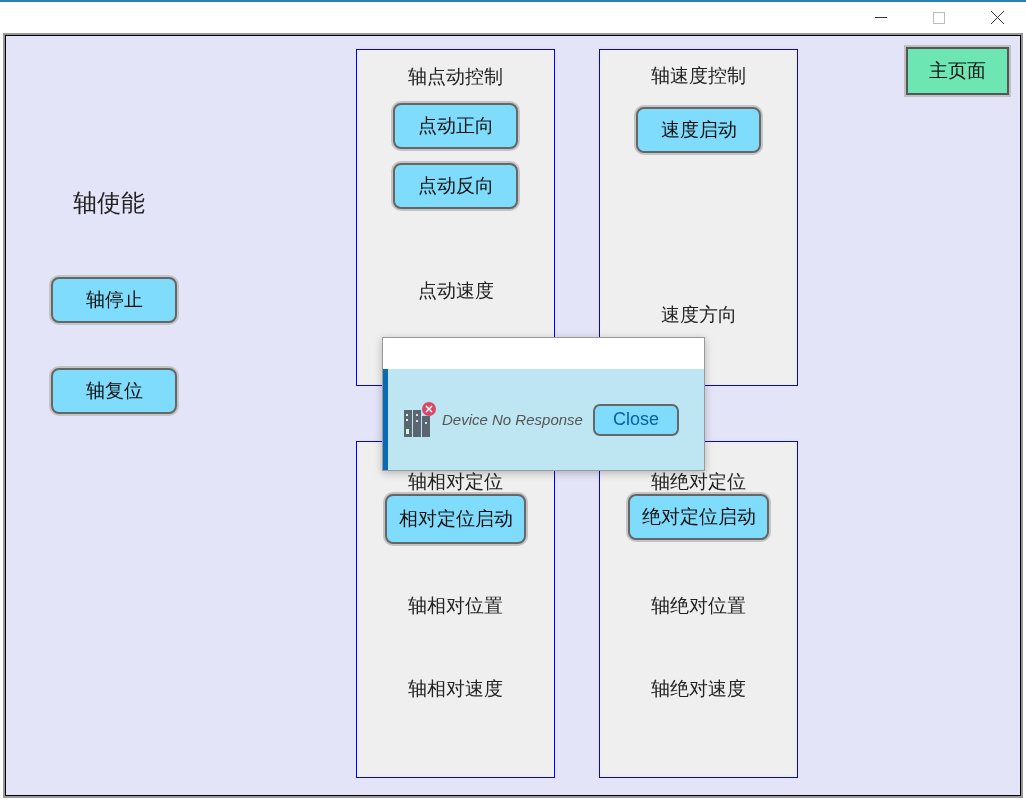 The width and height of the screenshot is (1026, 801). What do you see at coordinates (957, 71) in the screenshot?
I see `home-button: 主页面` at bounding box center [957, 71].